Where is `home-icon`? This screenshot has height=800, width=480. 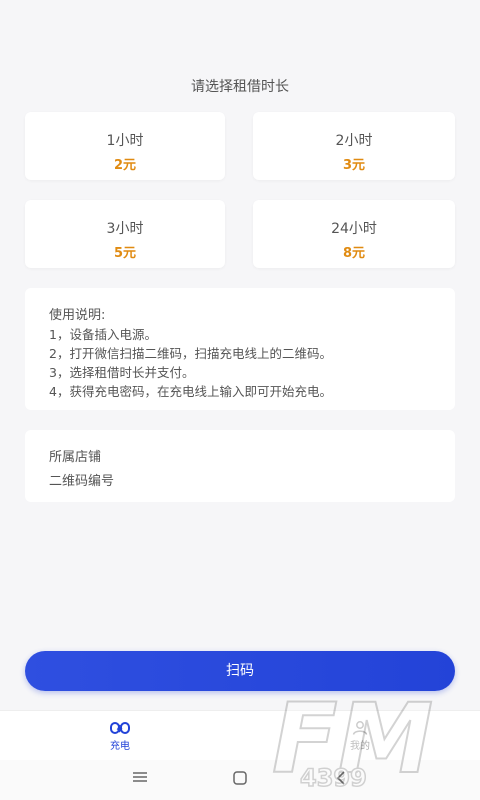 home-icon is located at coordinates (240, 778).